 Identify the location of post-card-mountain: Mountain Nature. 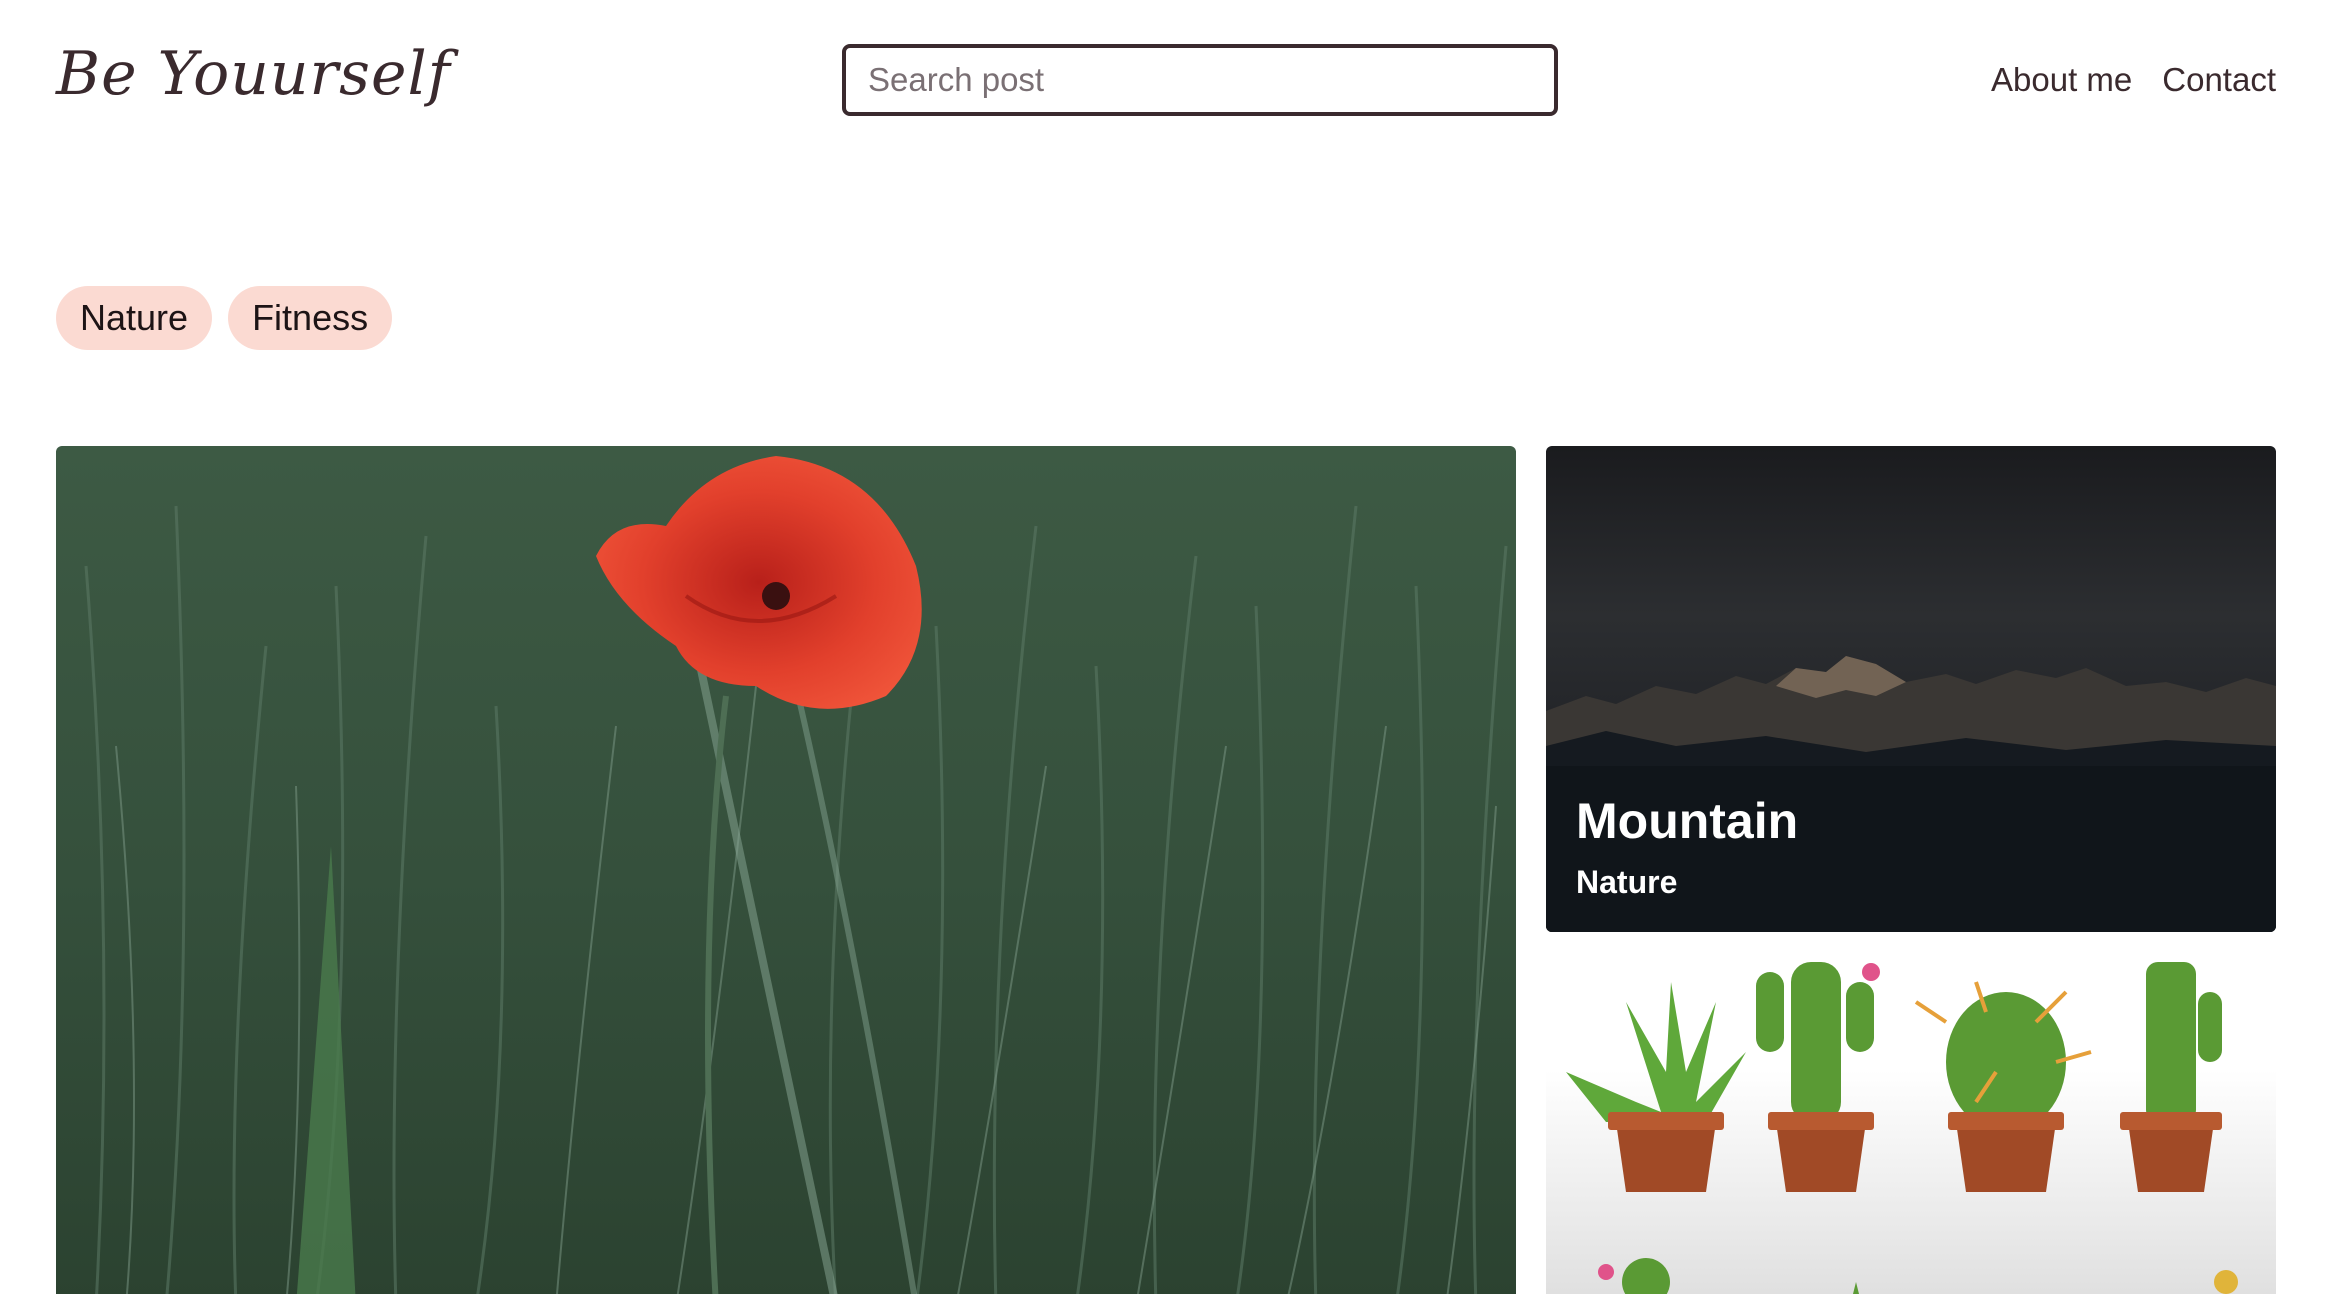
(1911, 689).